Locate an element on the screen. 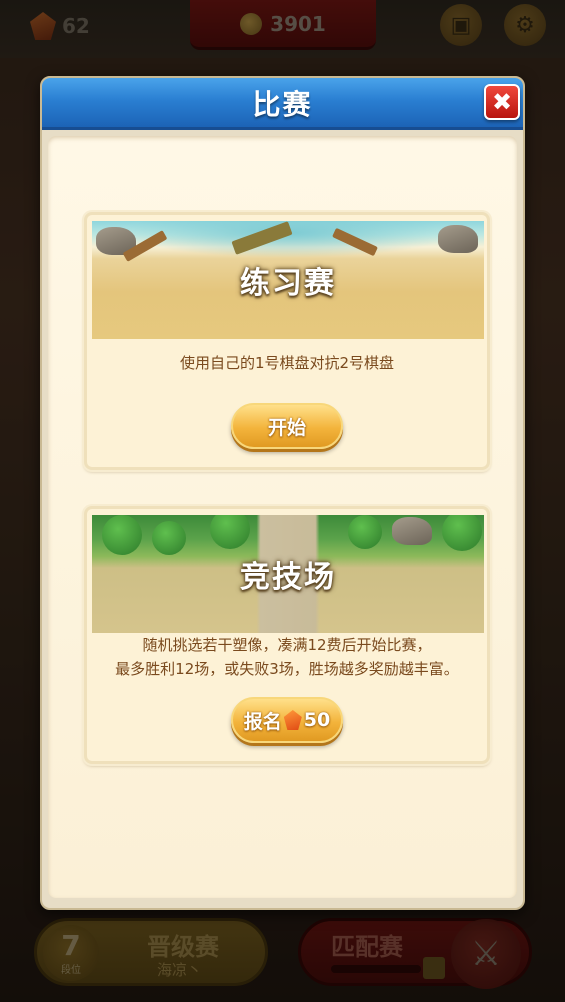 The image size is (565, 1002). boat-decoration is located at coordinates (262, 238).